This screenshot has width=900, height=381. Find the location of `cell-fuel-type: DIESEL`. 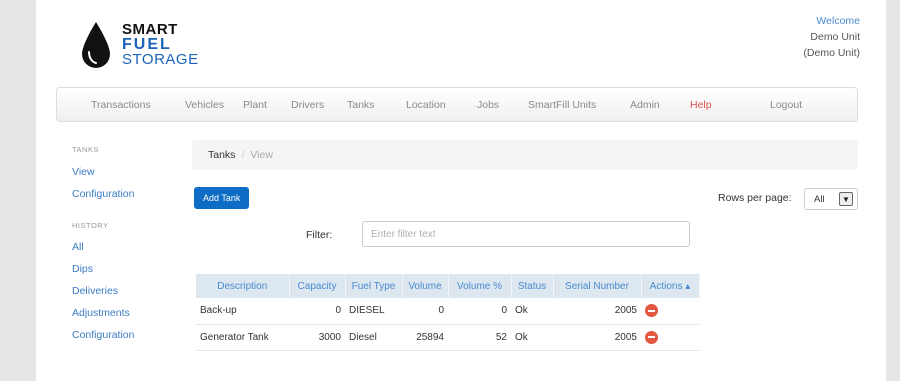

cell-fuel-type: DIESEL is located at coordinates (373, 311).